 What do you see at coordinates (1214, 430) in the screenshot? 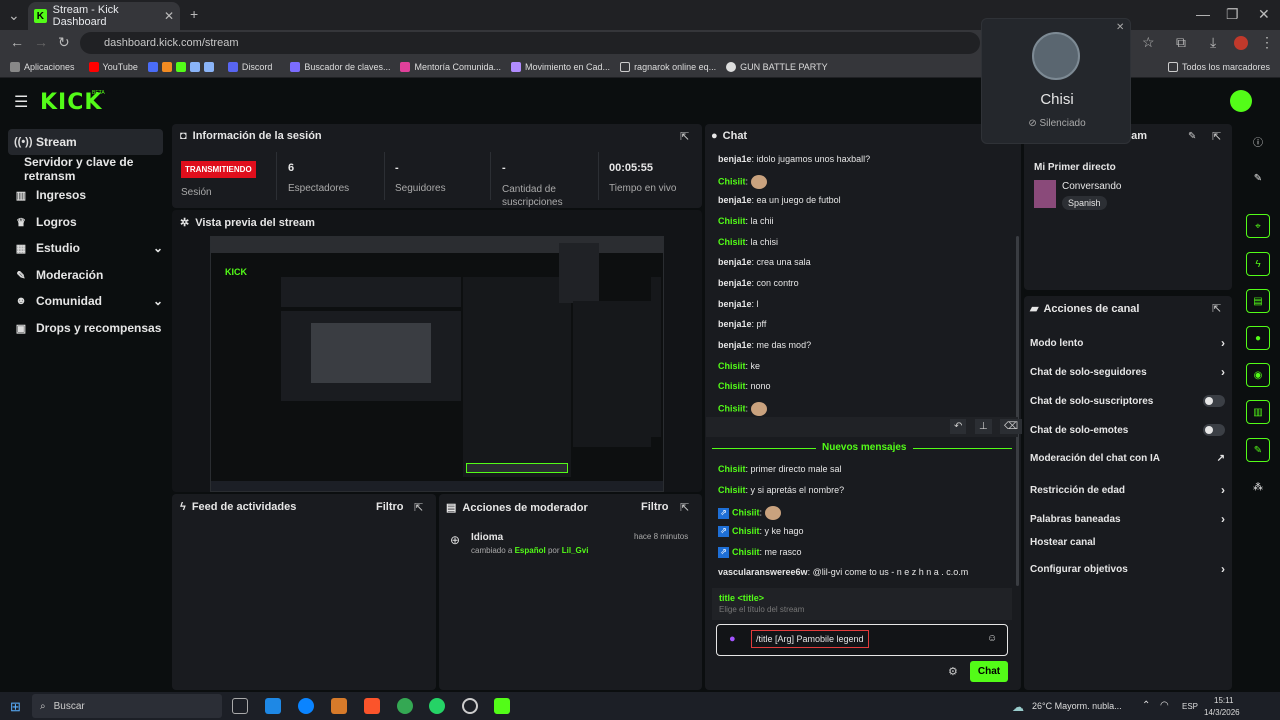
I see `emotes-only-toggle` at bounding box center [1214, 430].